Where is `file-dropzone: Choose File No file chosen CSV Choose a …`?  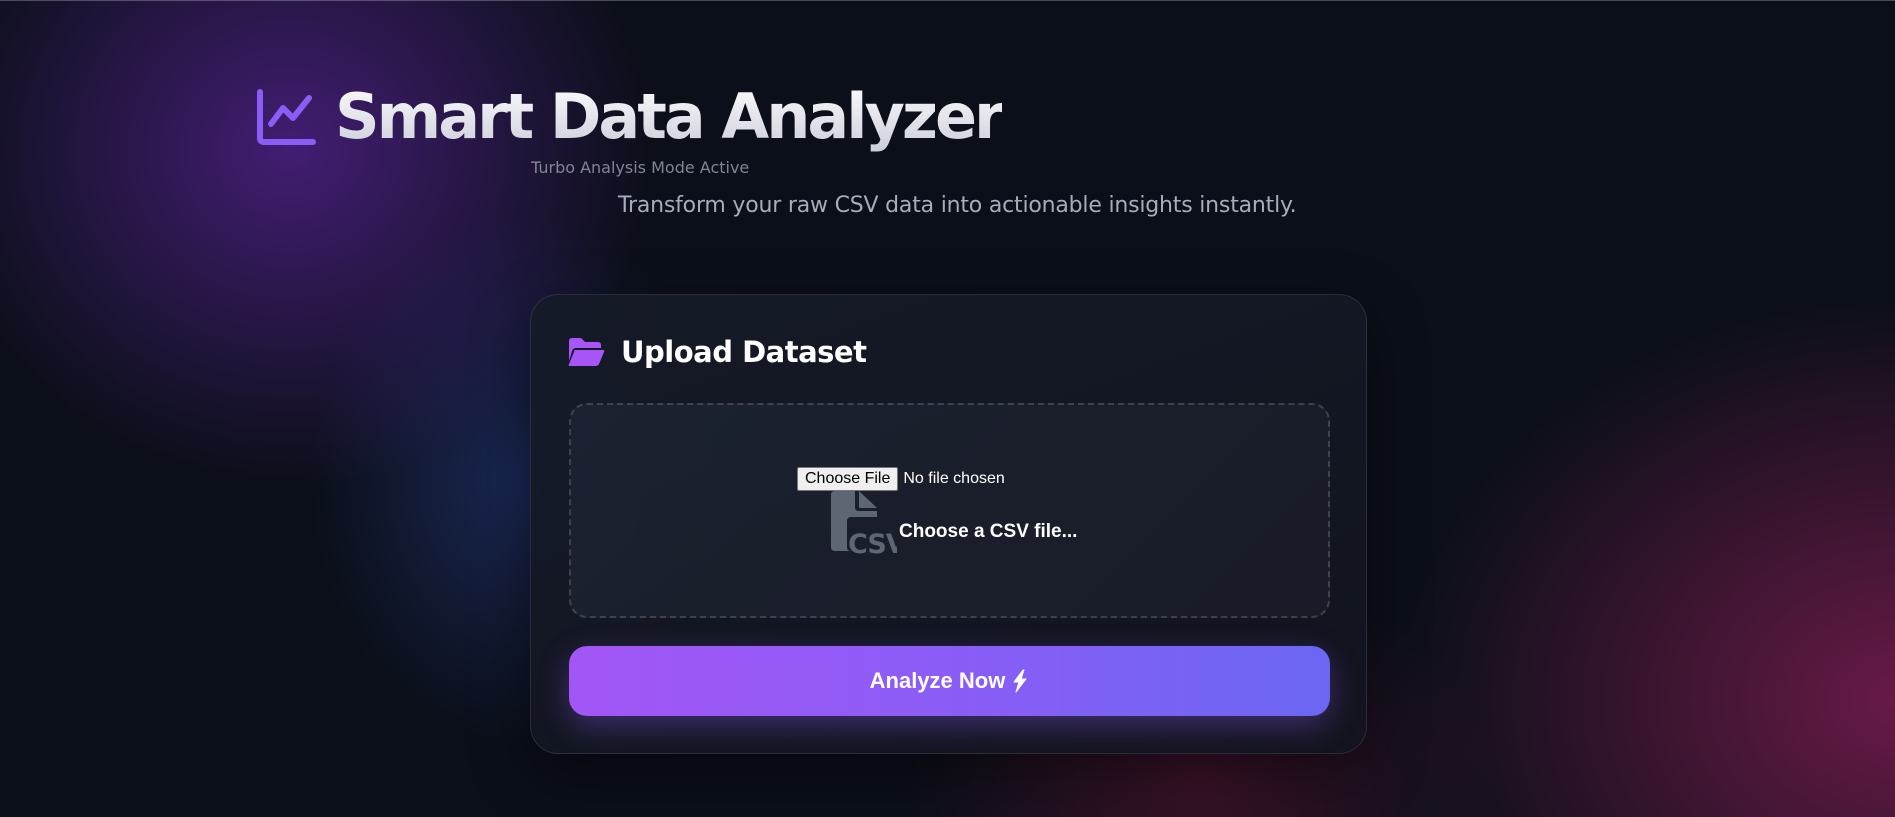
file-dropzone: Choose File No file chosen CSV Choose a … is located at coordinates (949, 510).